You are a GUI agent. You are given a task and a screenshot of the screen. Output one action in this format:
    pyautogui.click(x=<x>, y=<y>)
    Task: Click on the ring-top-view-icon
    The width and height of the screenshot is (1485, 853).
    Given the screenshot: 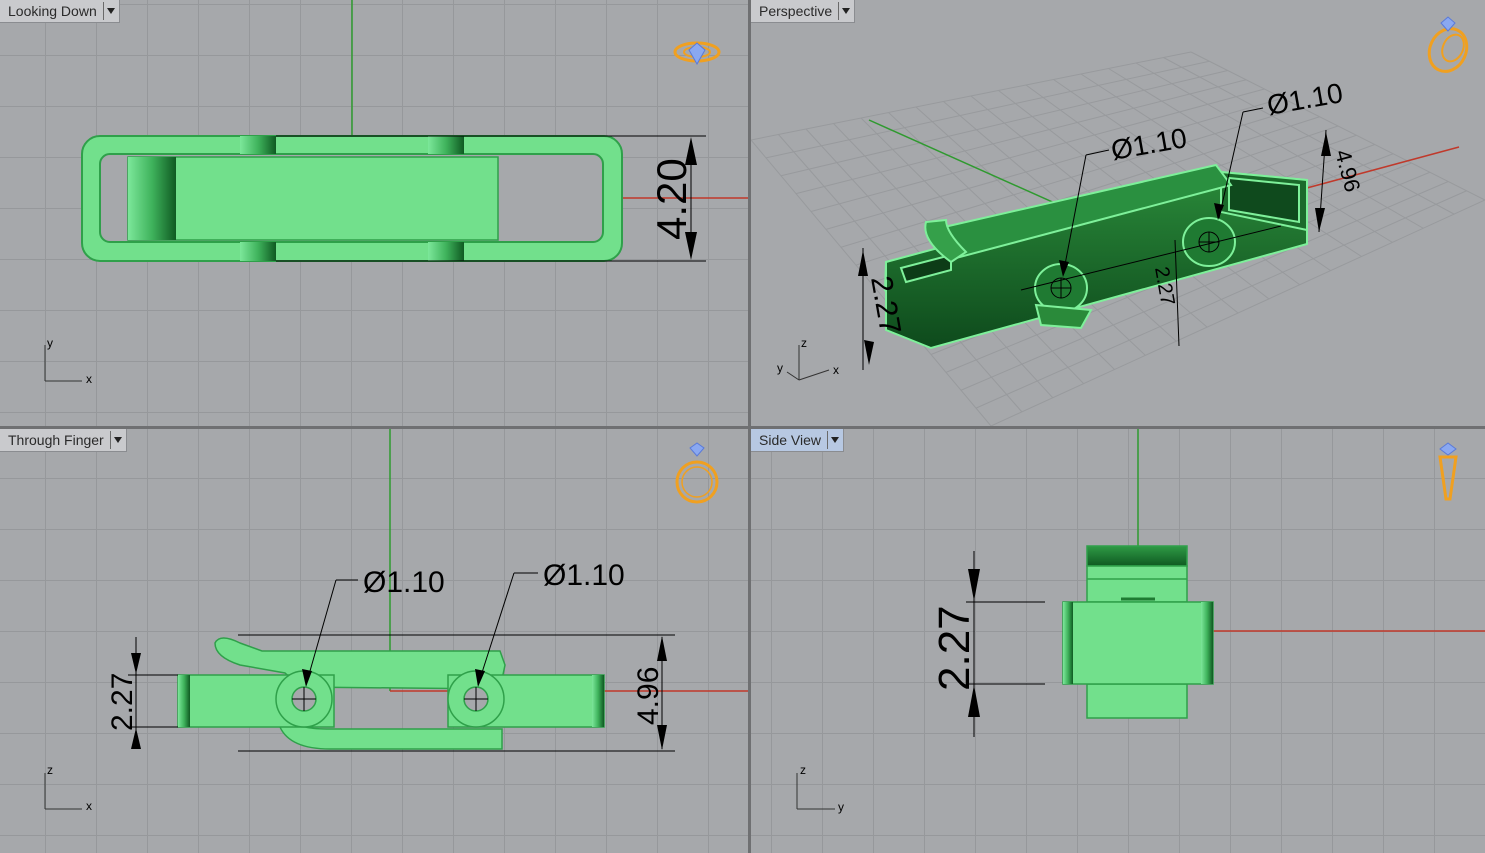 What is the action you would take?
    pyautogui.click(x=697, y=53)
    